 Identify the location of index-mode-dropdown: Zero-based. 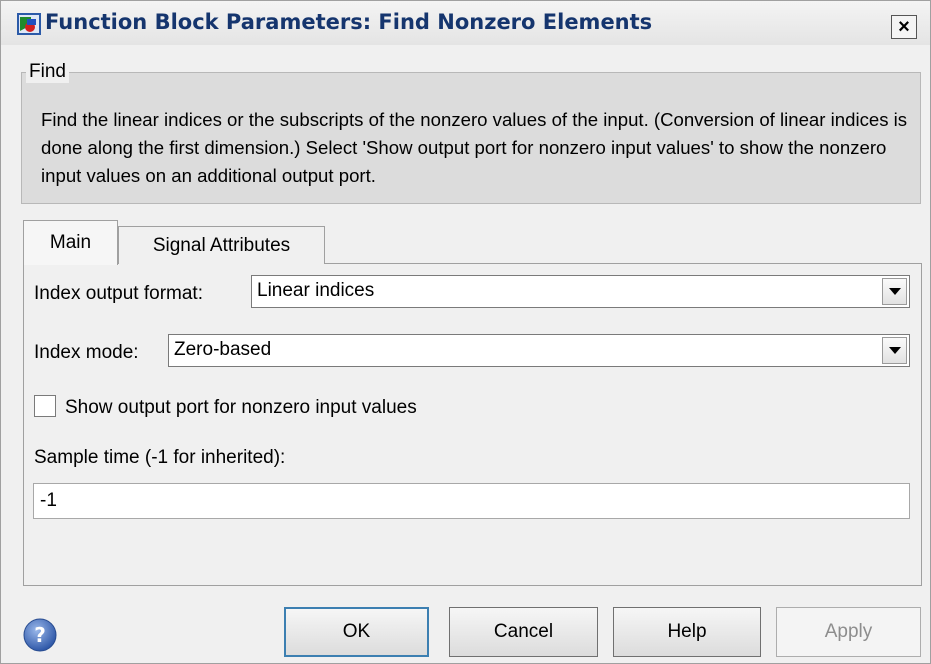
(539, 350).